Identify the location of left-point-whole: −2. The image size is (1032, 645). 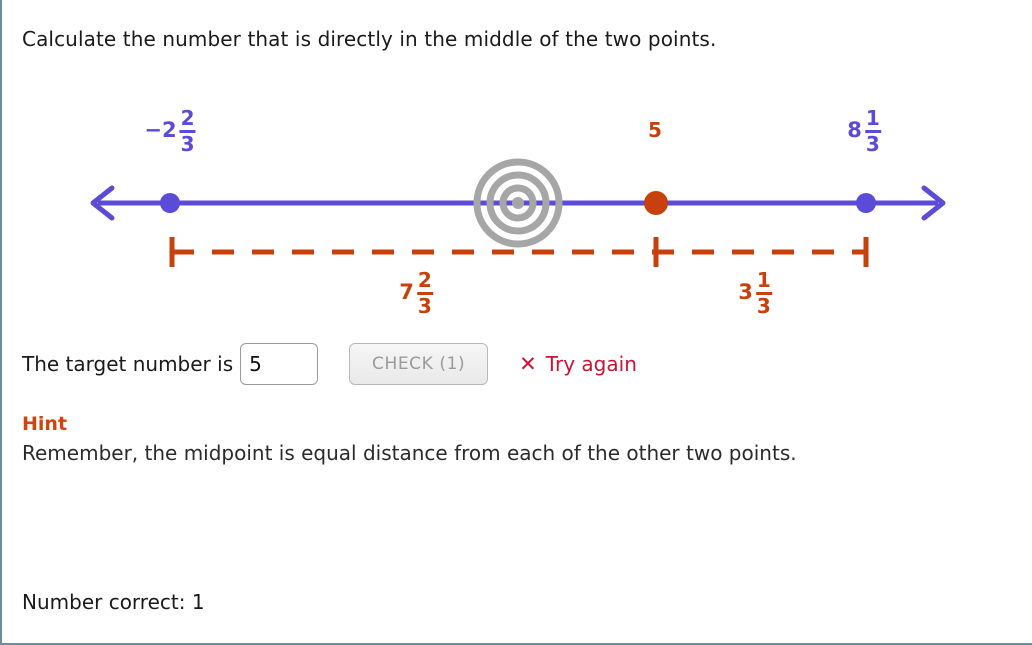
(160, 130).